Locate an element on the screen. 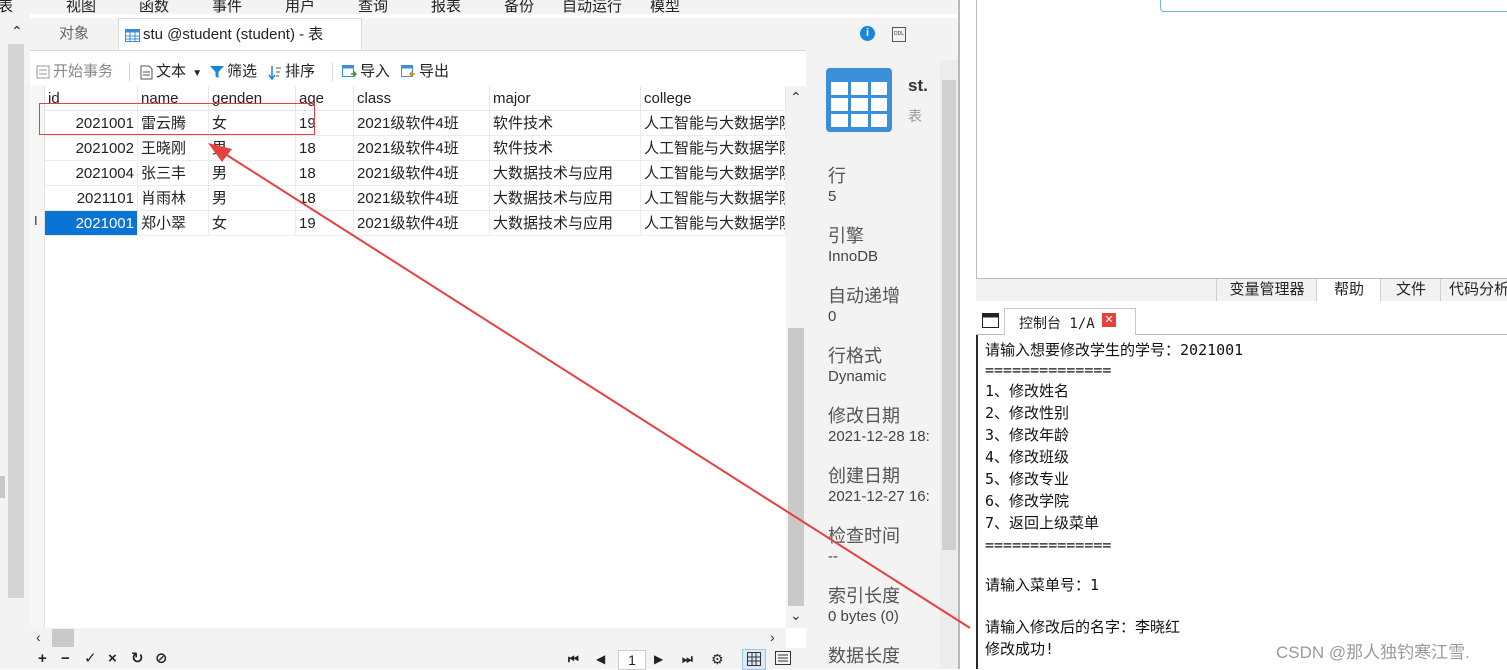  scroll-up-icon: ⌃ is located at coordinates (796, 97).